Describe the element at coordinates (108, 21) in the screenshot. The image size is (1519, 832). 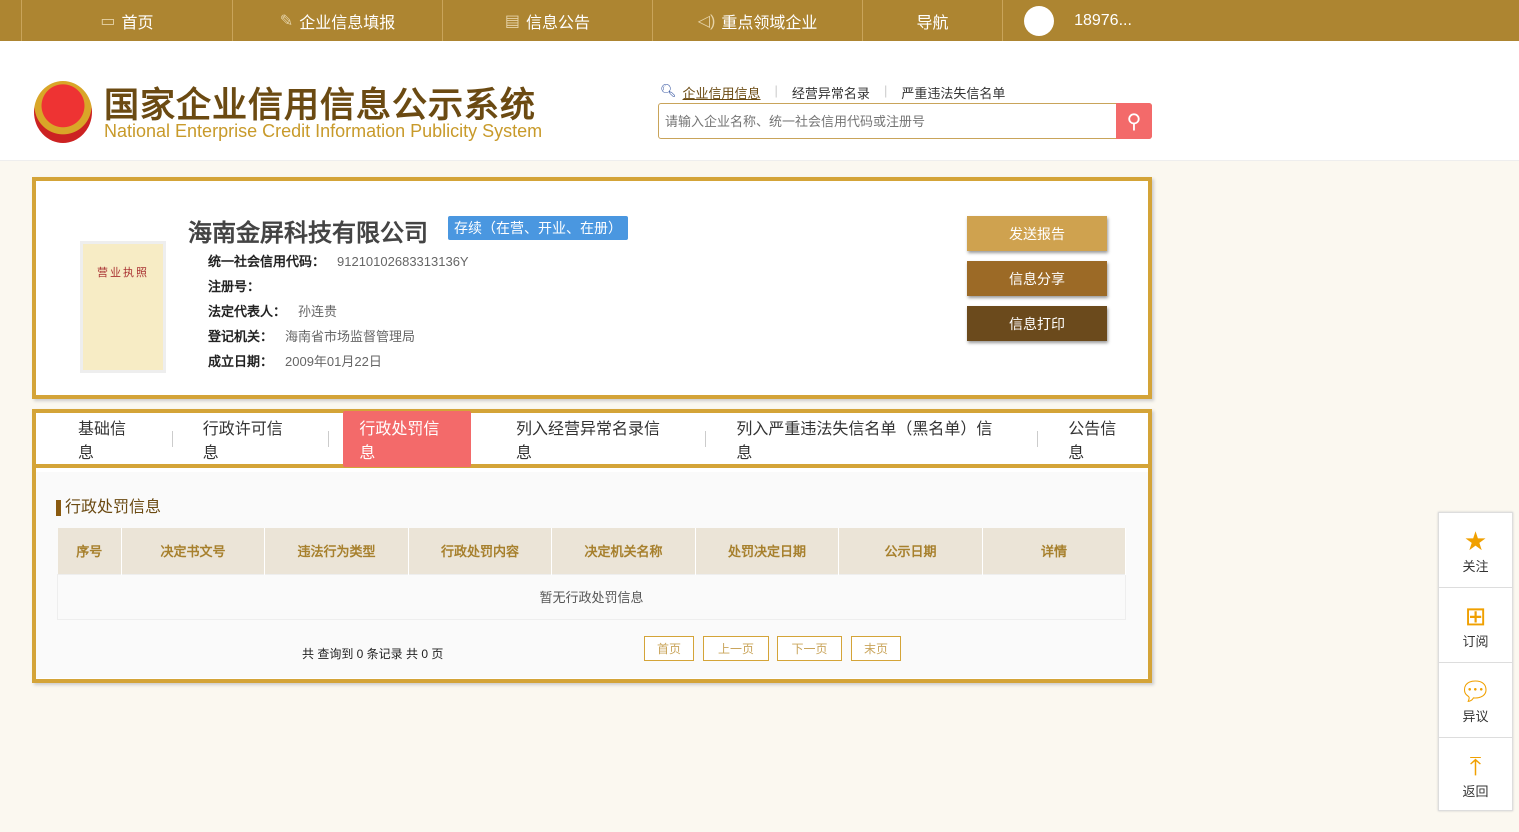
I see `monitor-icon: ▭` at that location.